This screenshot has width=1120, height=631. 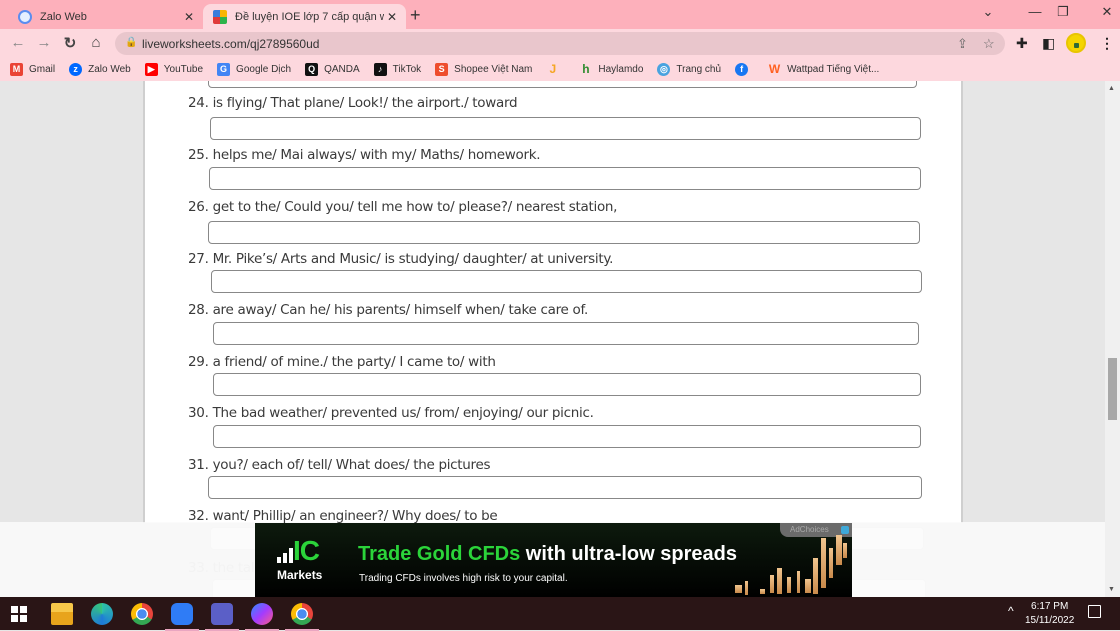 I want to click on new-tab-button: +, so click(x=415, y=15).